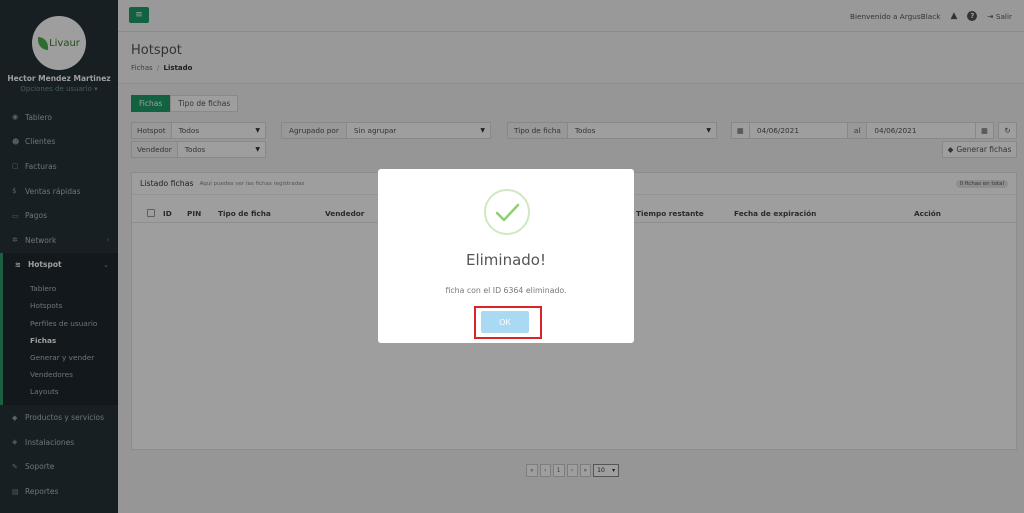  What do you see at coordinates (505, 322) in the screenshot?
I see `ok-button: OK` at bounding box center [505, 322].